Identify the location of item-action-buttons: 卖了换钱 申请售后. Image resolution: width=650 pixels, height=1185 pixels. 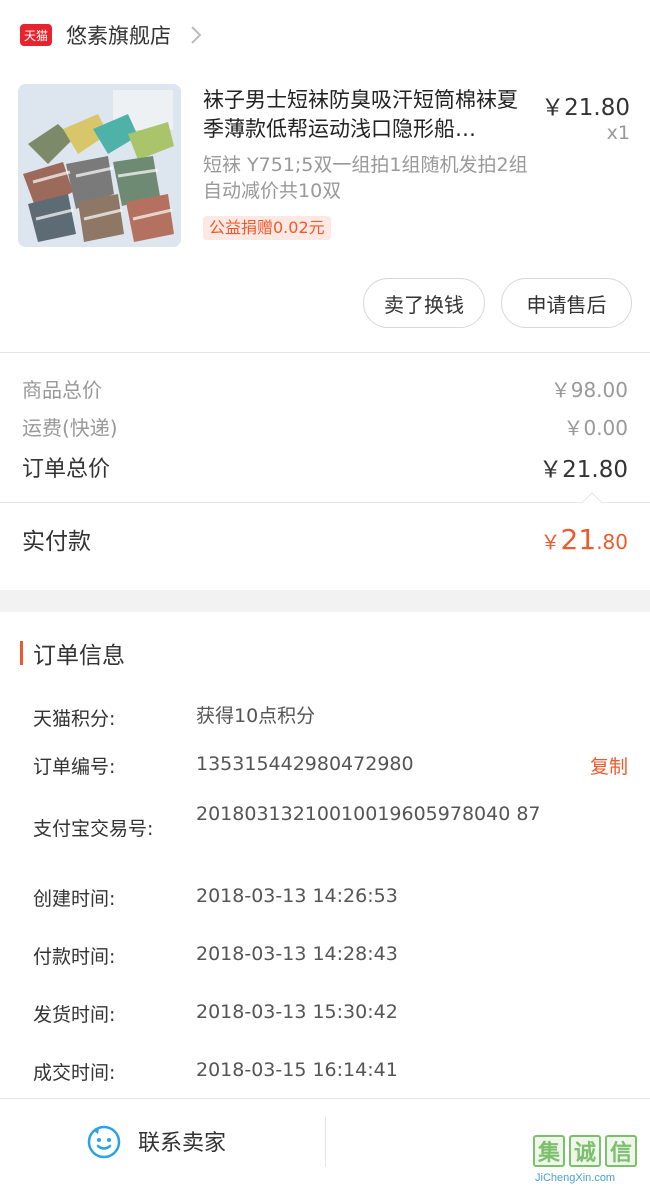
(497, 303).